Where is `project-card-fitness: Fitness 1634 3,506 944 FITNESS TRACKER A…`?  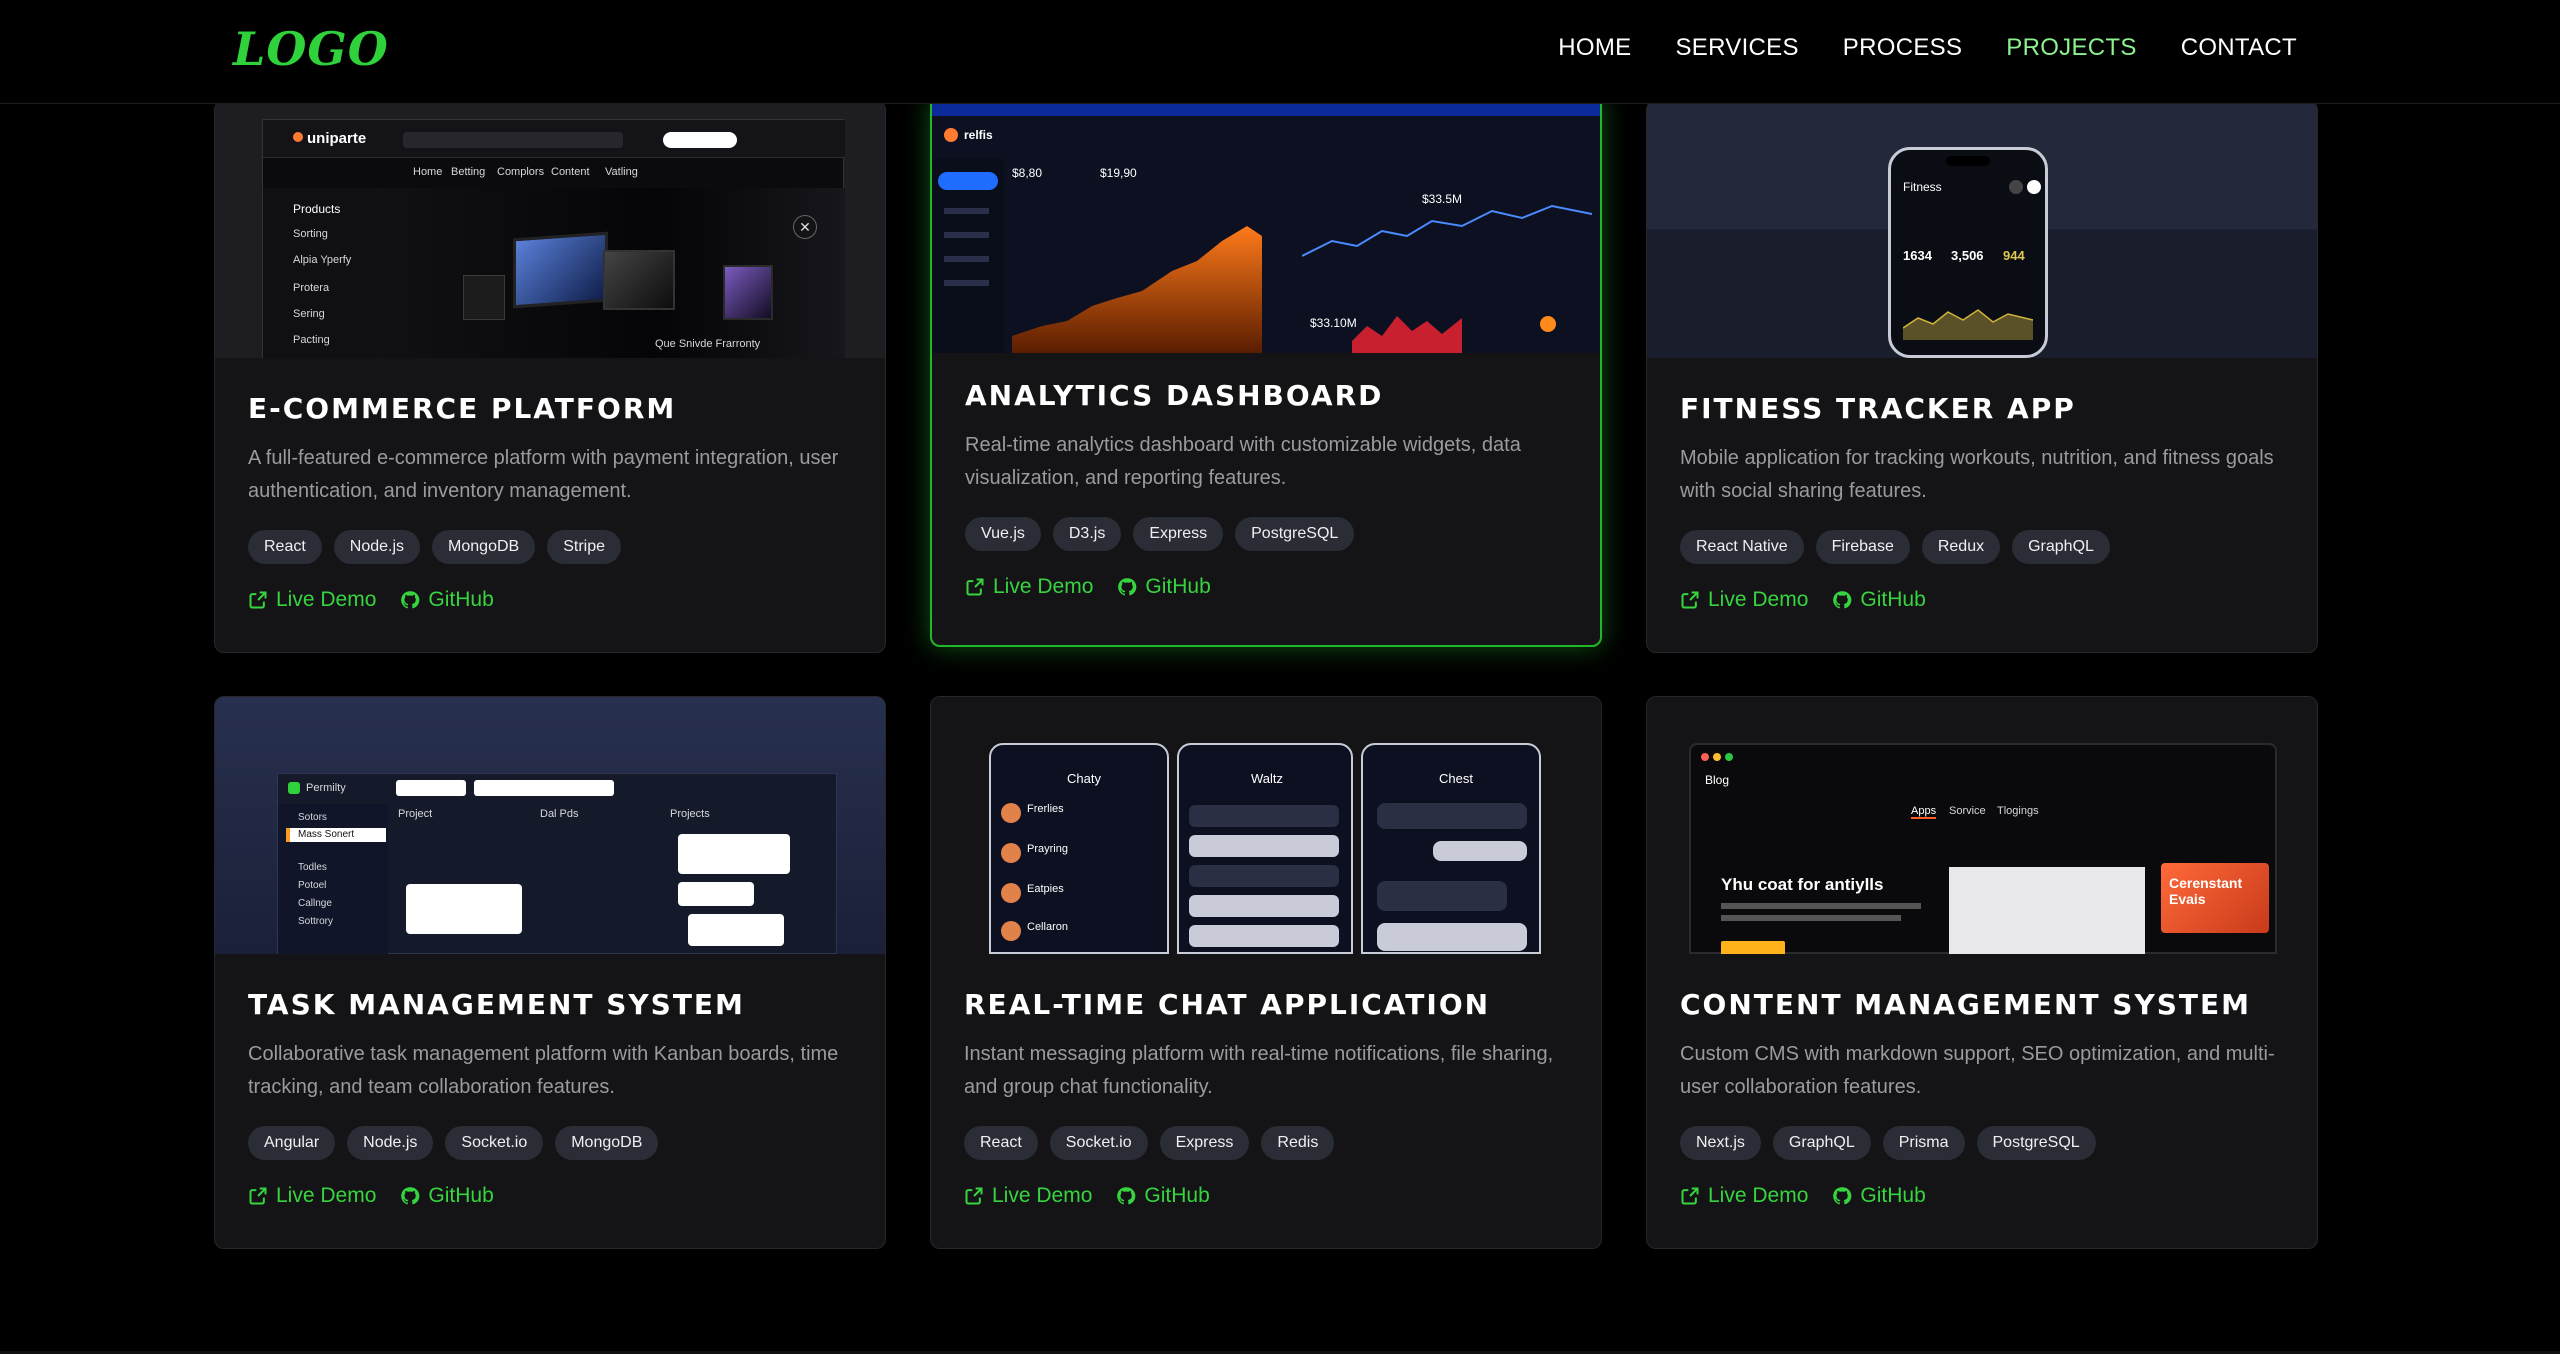
project-card-fitness: Fitness 1634 3,506 944 FITNESS TRACKER A… is located at coordinates (1982, 376).